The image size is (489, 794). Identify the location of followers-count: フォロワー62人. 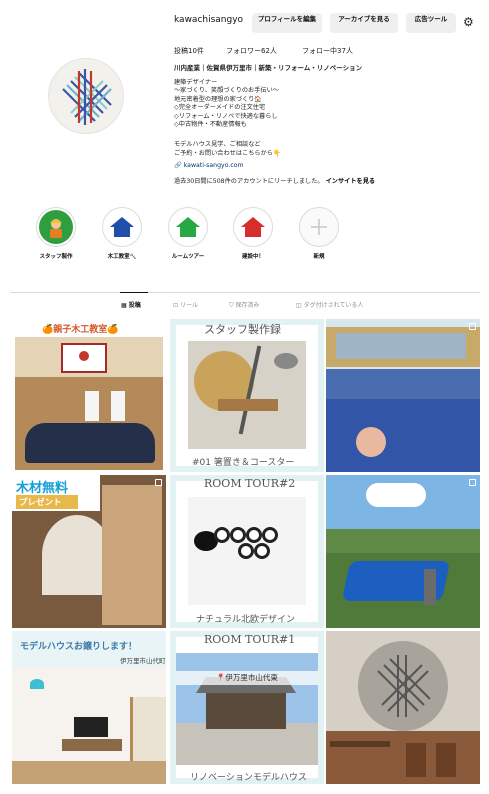
(251, 51).